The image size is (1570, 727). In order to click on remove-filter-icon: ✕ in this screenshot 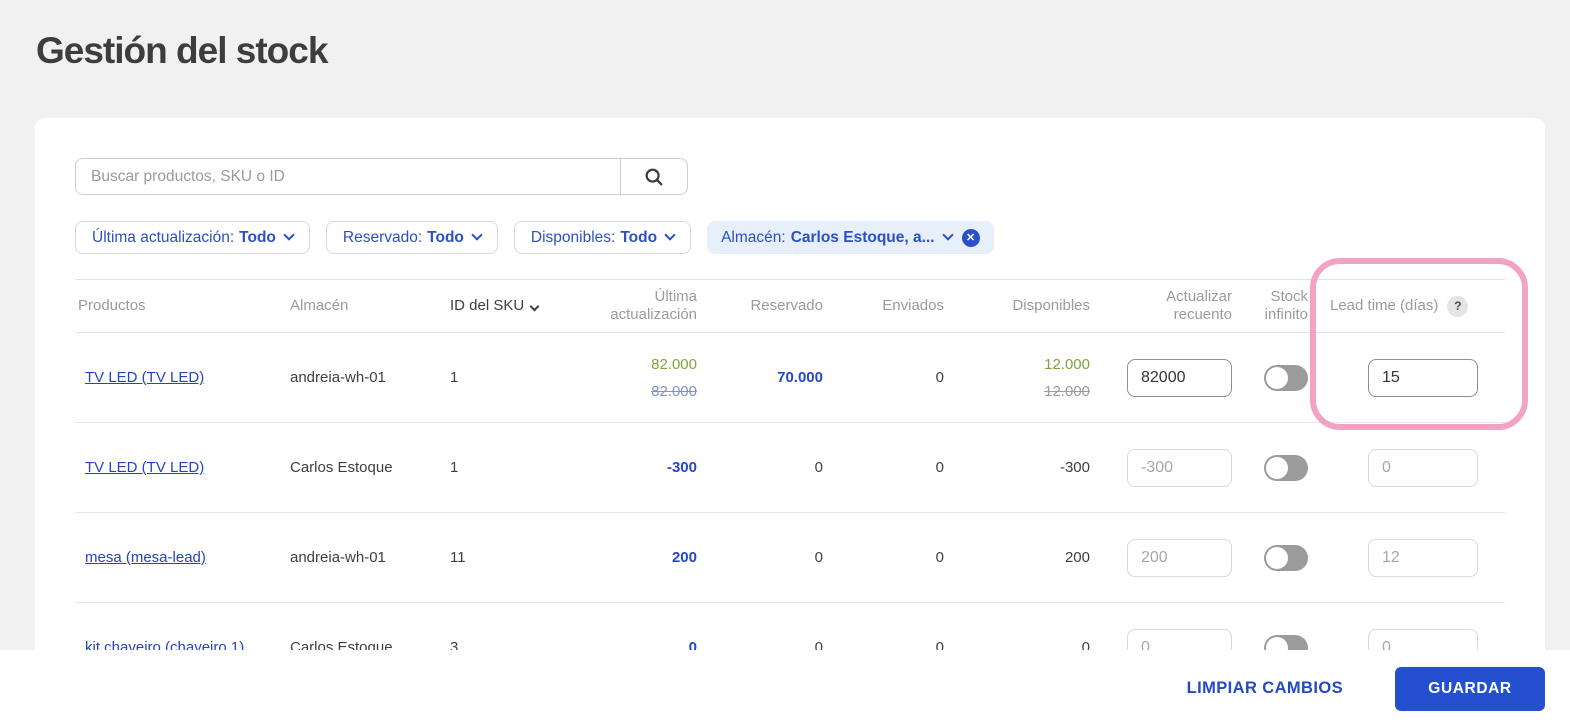, I will do `click(970, 237)`.